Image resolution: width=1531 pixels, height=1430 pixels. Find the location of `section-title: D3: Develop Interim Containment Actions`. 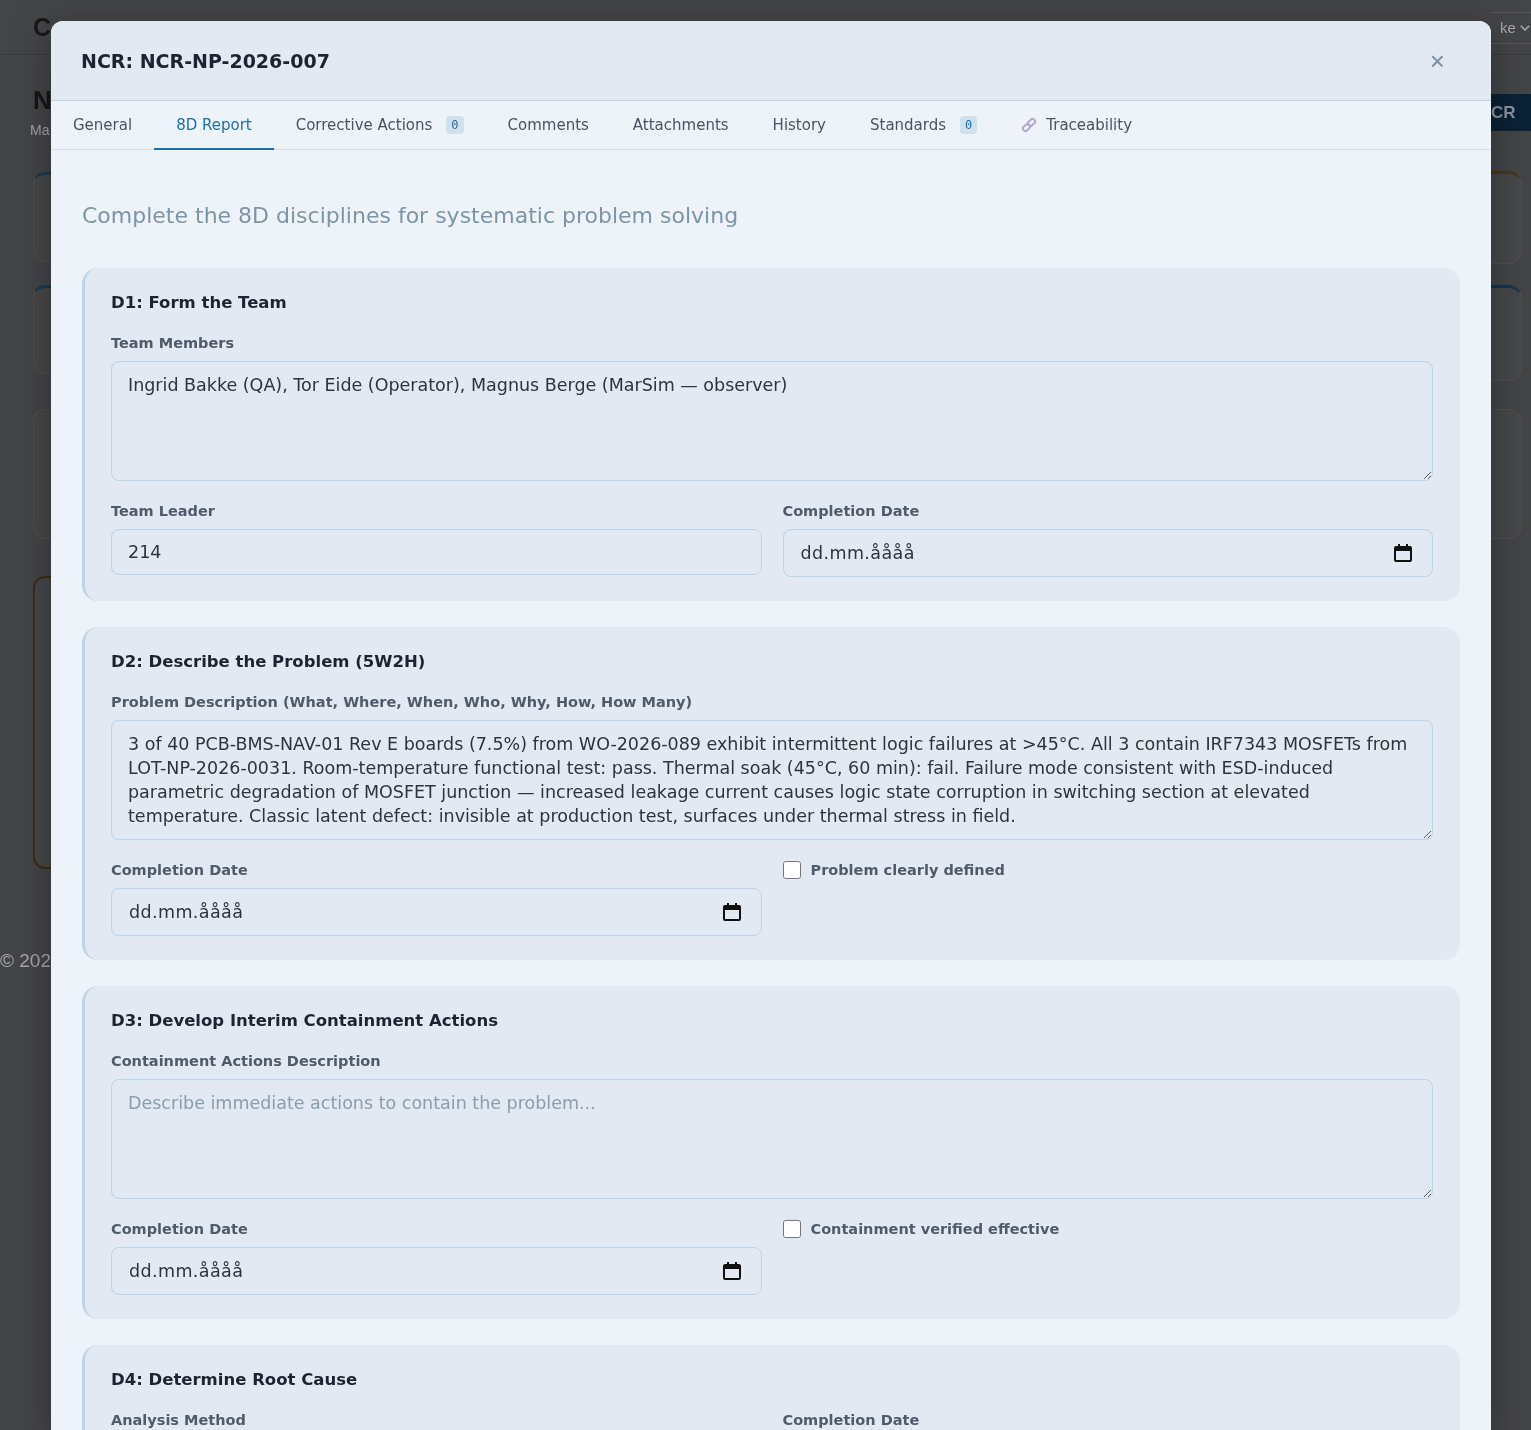

section-title: D3: Develop Interim Containment Actions is located at coordinates (305, 1021).